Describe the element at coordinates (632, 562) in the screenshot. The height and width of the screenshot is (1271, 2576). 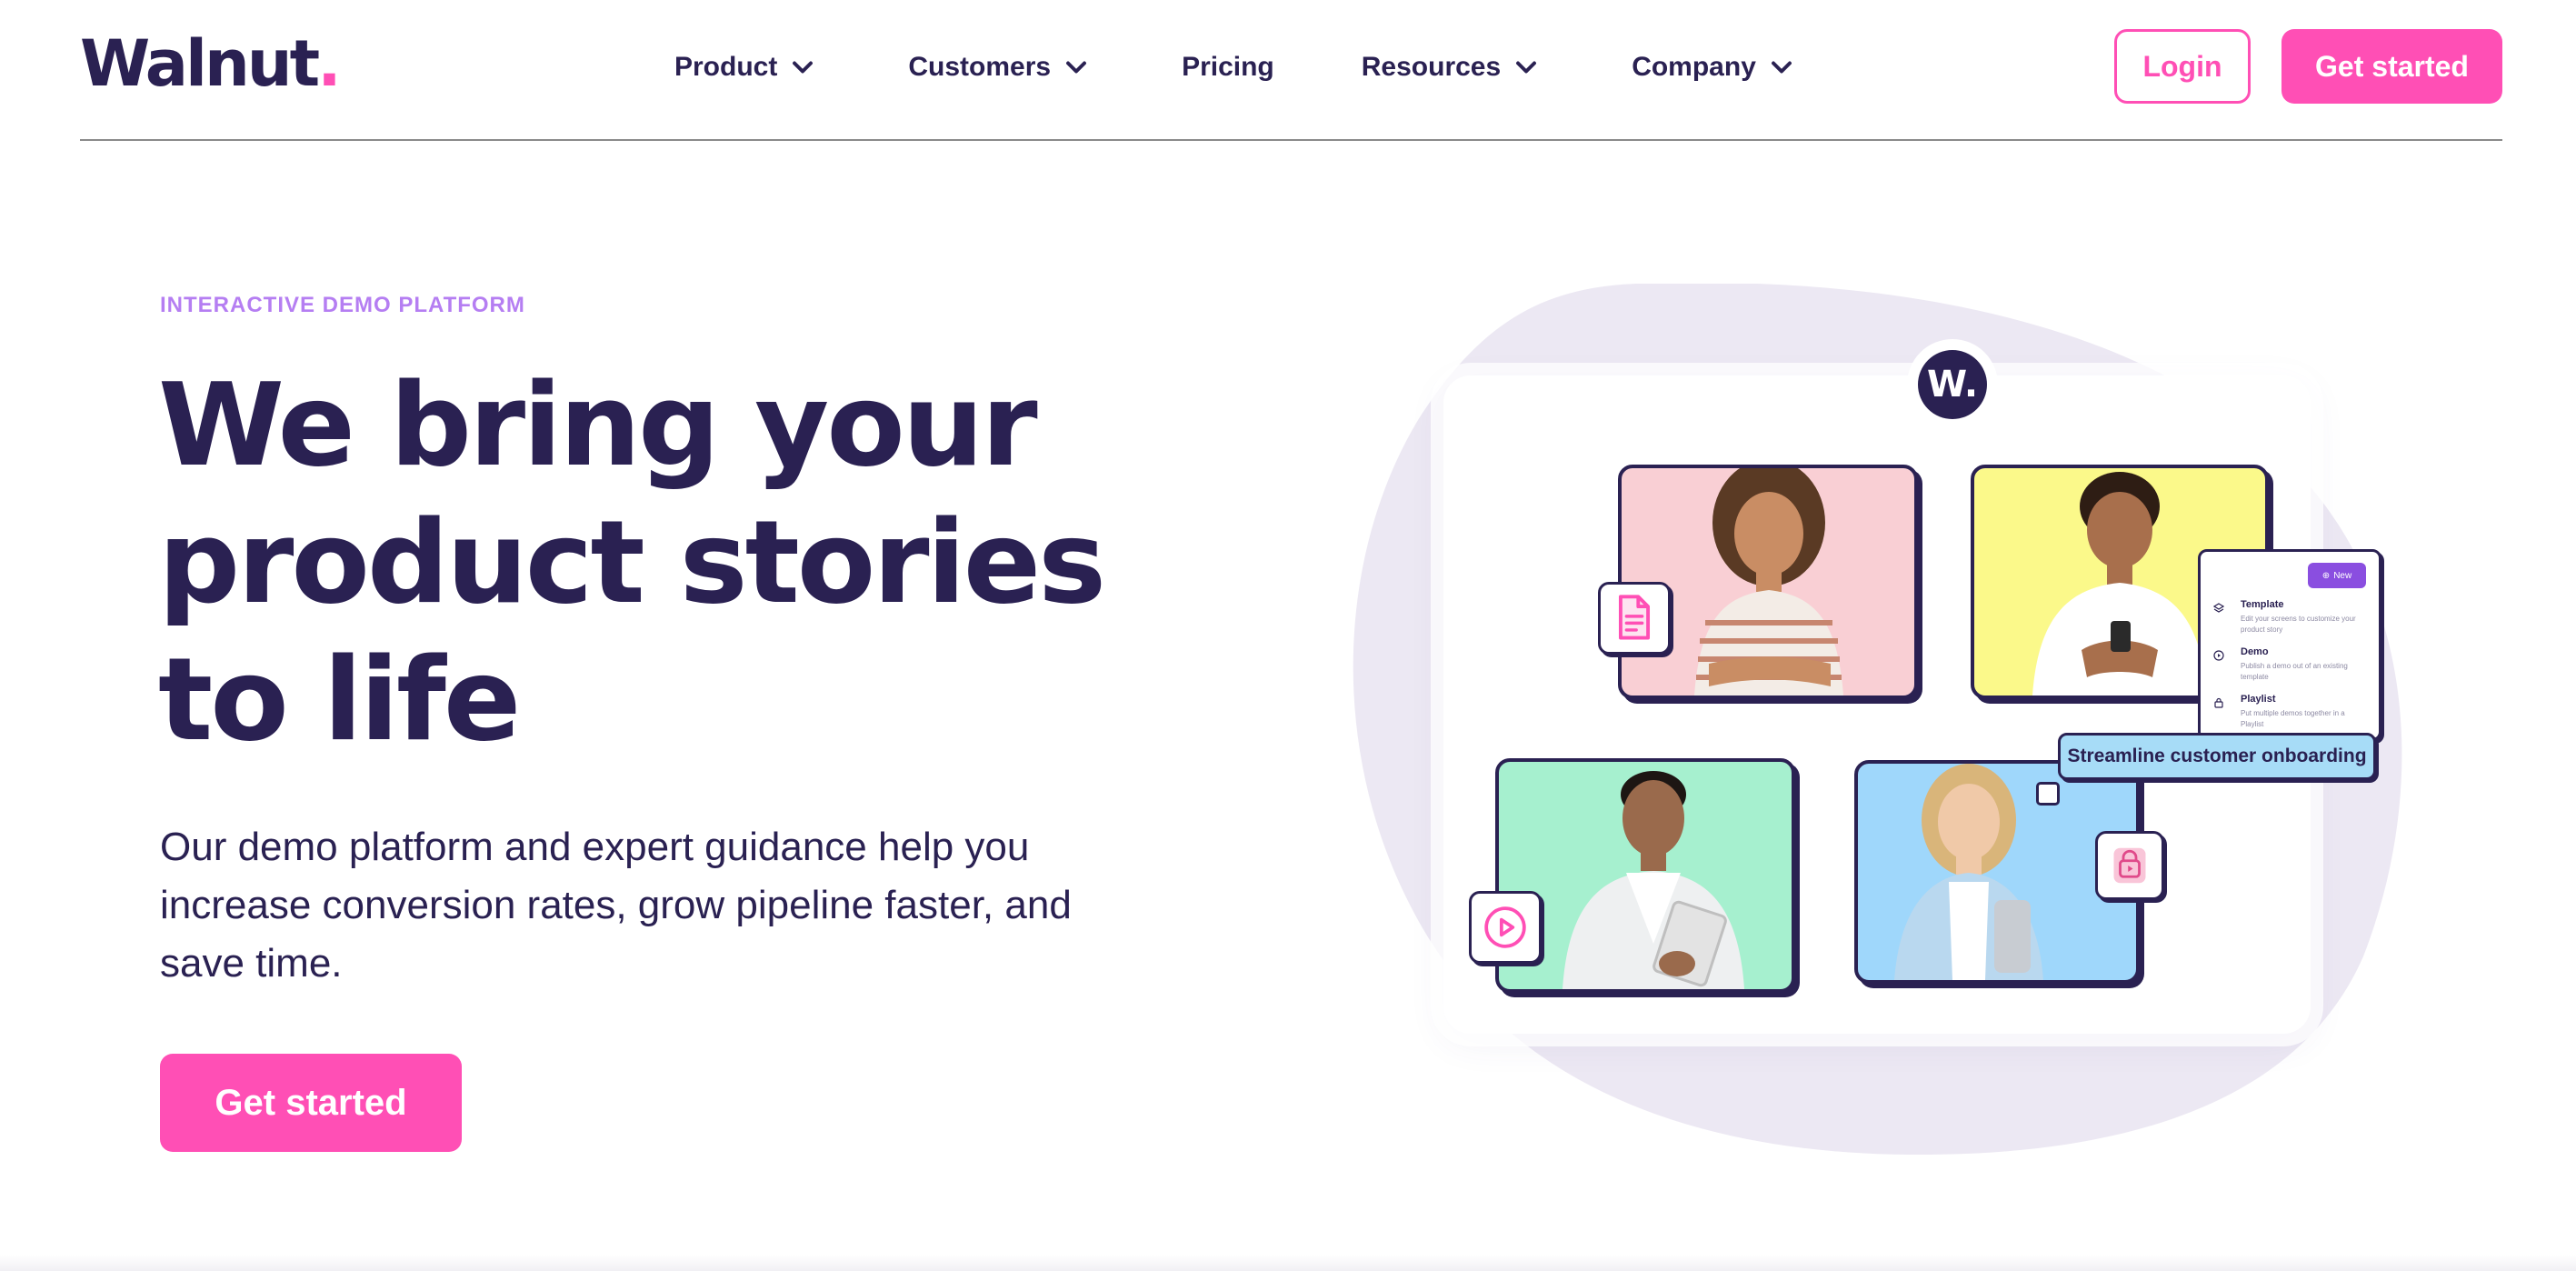
I see `headline-line: product stories` at that location.